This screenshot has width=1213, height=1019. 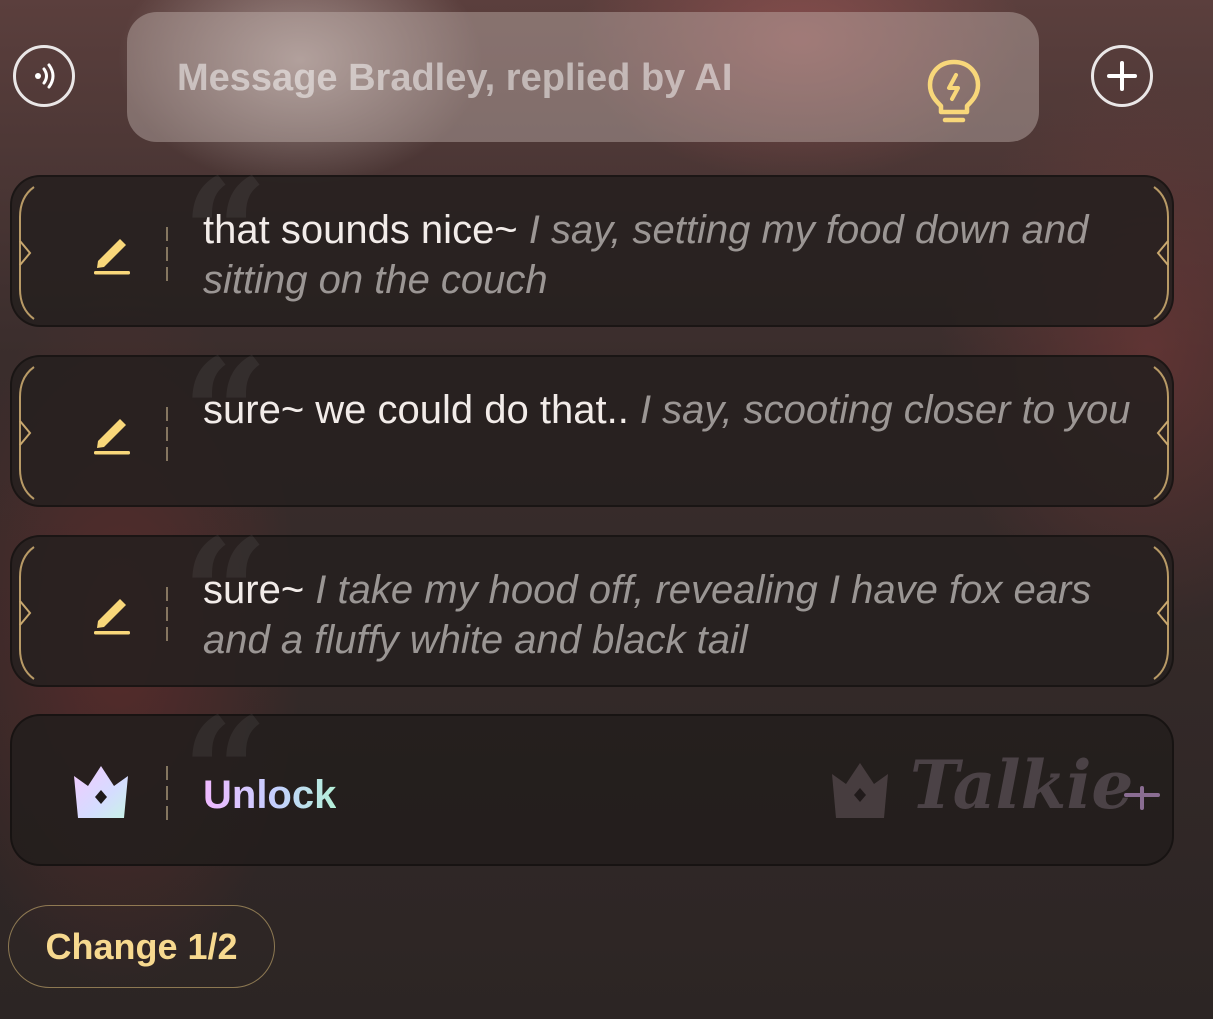 What do you see at coordinates (141, 946) in the screenshot?
I see `change-button: Change 1/2` at bounding box center [141, 946].